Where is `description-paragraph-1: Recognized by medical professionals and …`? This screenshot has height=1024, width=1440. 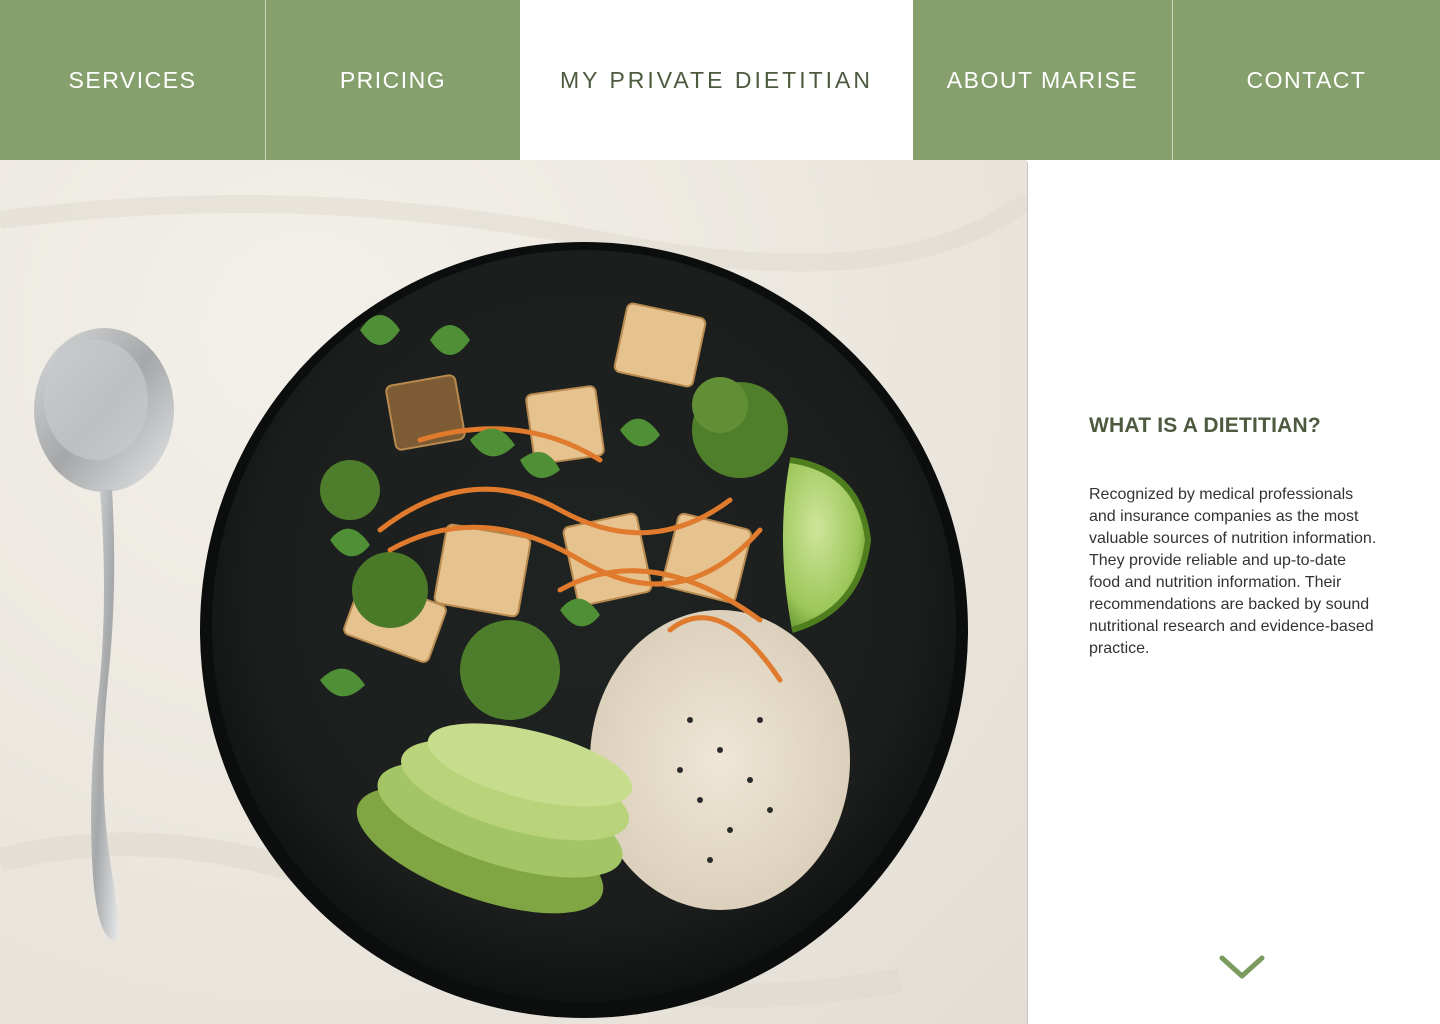
description-paragraph-1: Recognized by medical professionals and … is located at coordinates (1233, 516).